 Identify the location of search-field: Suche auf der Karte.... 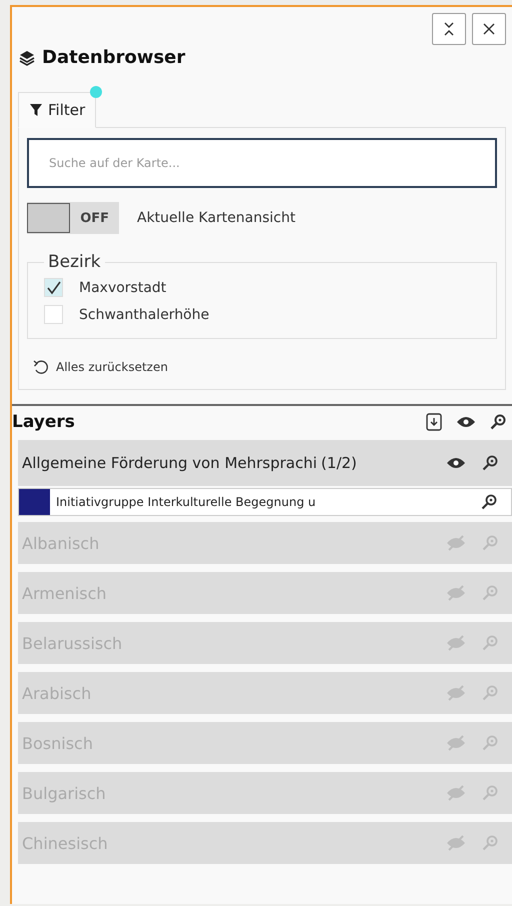
(262, 163).